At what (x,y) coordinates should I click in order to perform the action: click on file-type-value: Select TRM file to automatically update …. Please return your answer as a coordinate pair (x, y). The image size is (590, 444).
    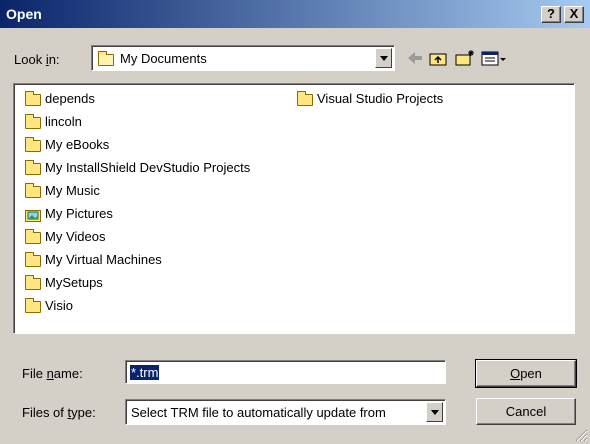
    Looking at the image, I should click on (258, 412).